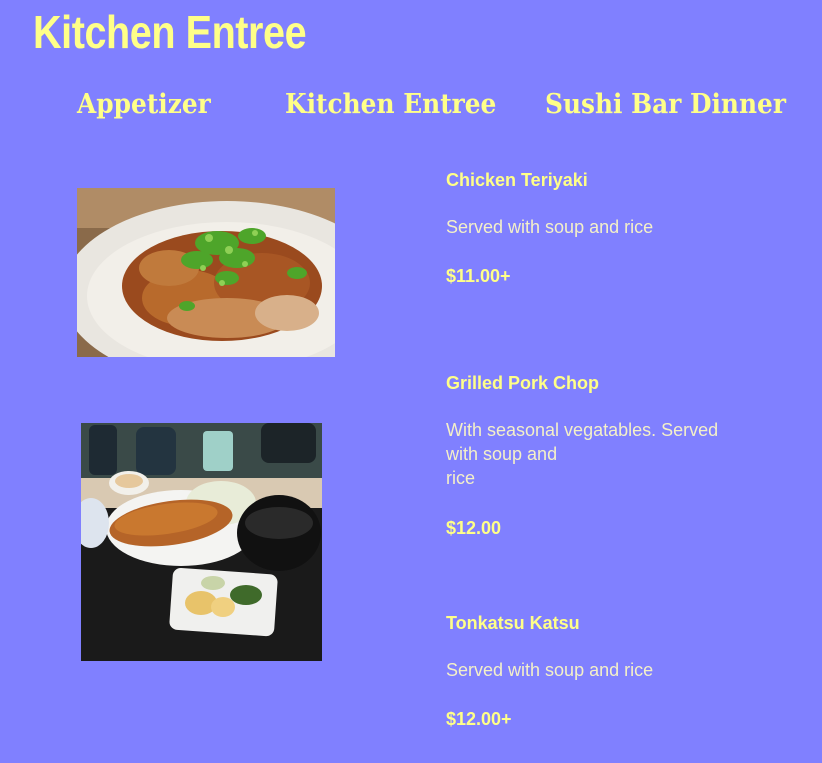 This screenshot has height=763, width=822. Describe the element at coordinates (550, 670) in the screenshot. I see `item-description-tonkatsu-katsu: Served with soup and rice` at that location.